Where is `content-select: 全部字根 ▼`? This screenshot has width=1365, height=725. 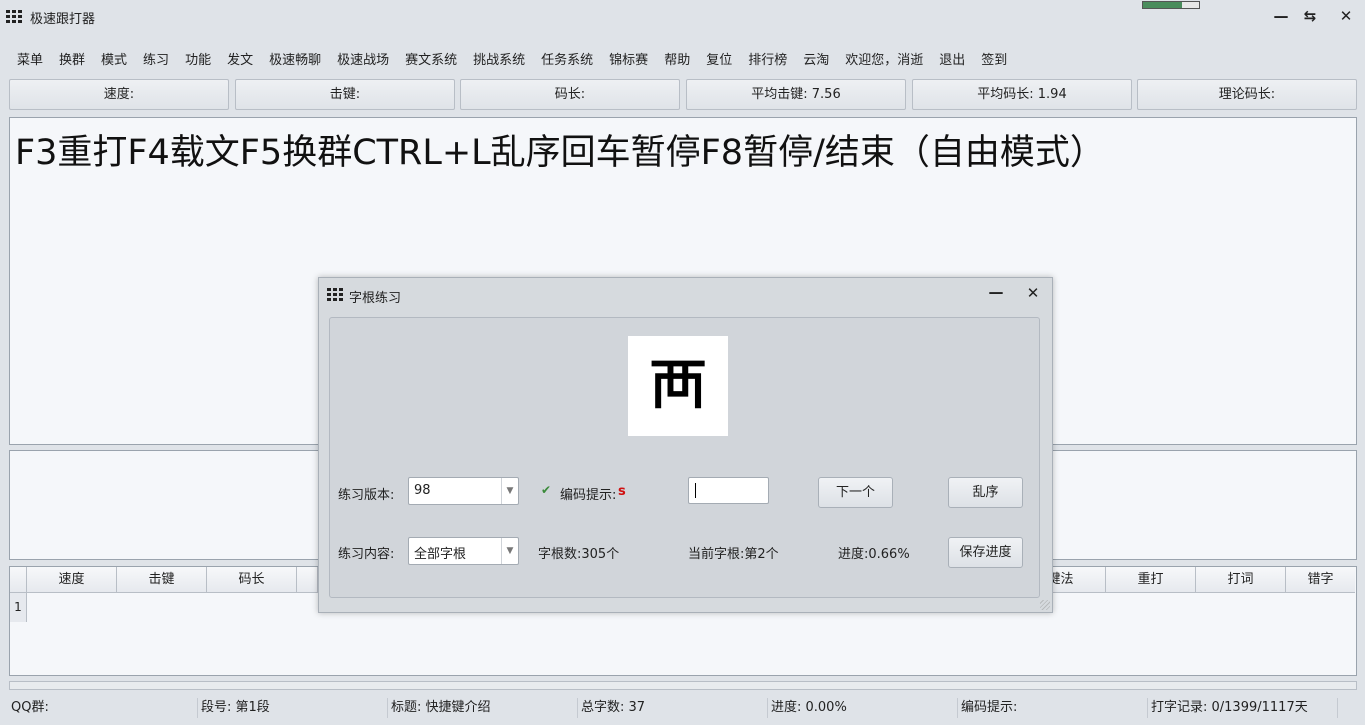
content-select: 全部字根 ▼ is located at coordinates (463, 551).